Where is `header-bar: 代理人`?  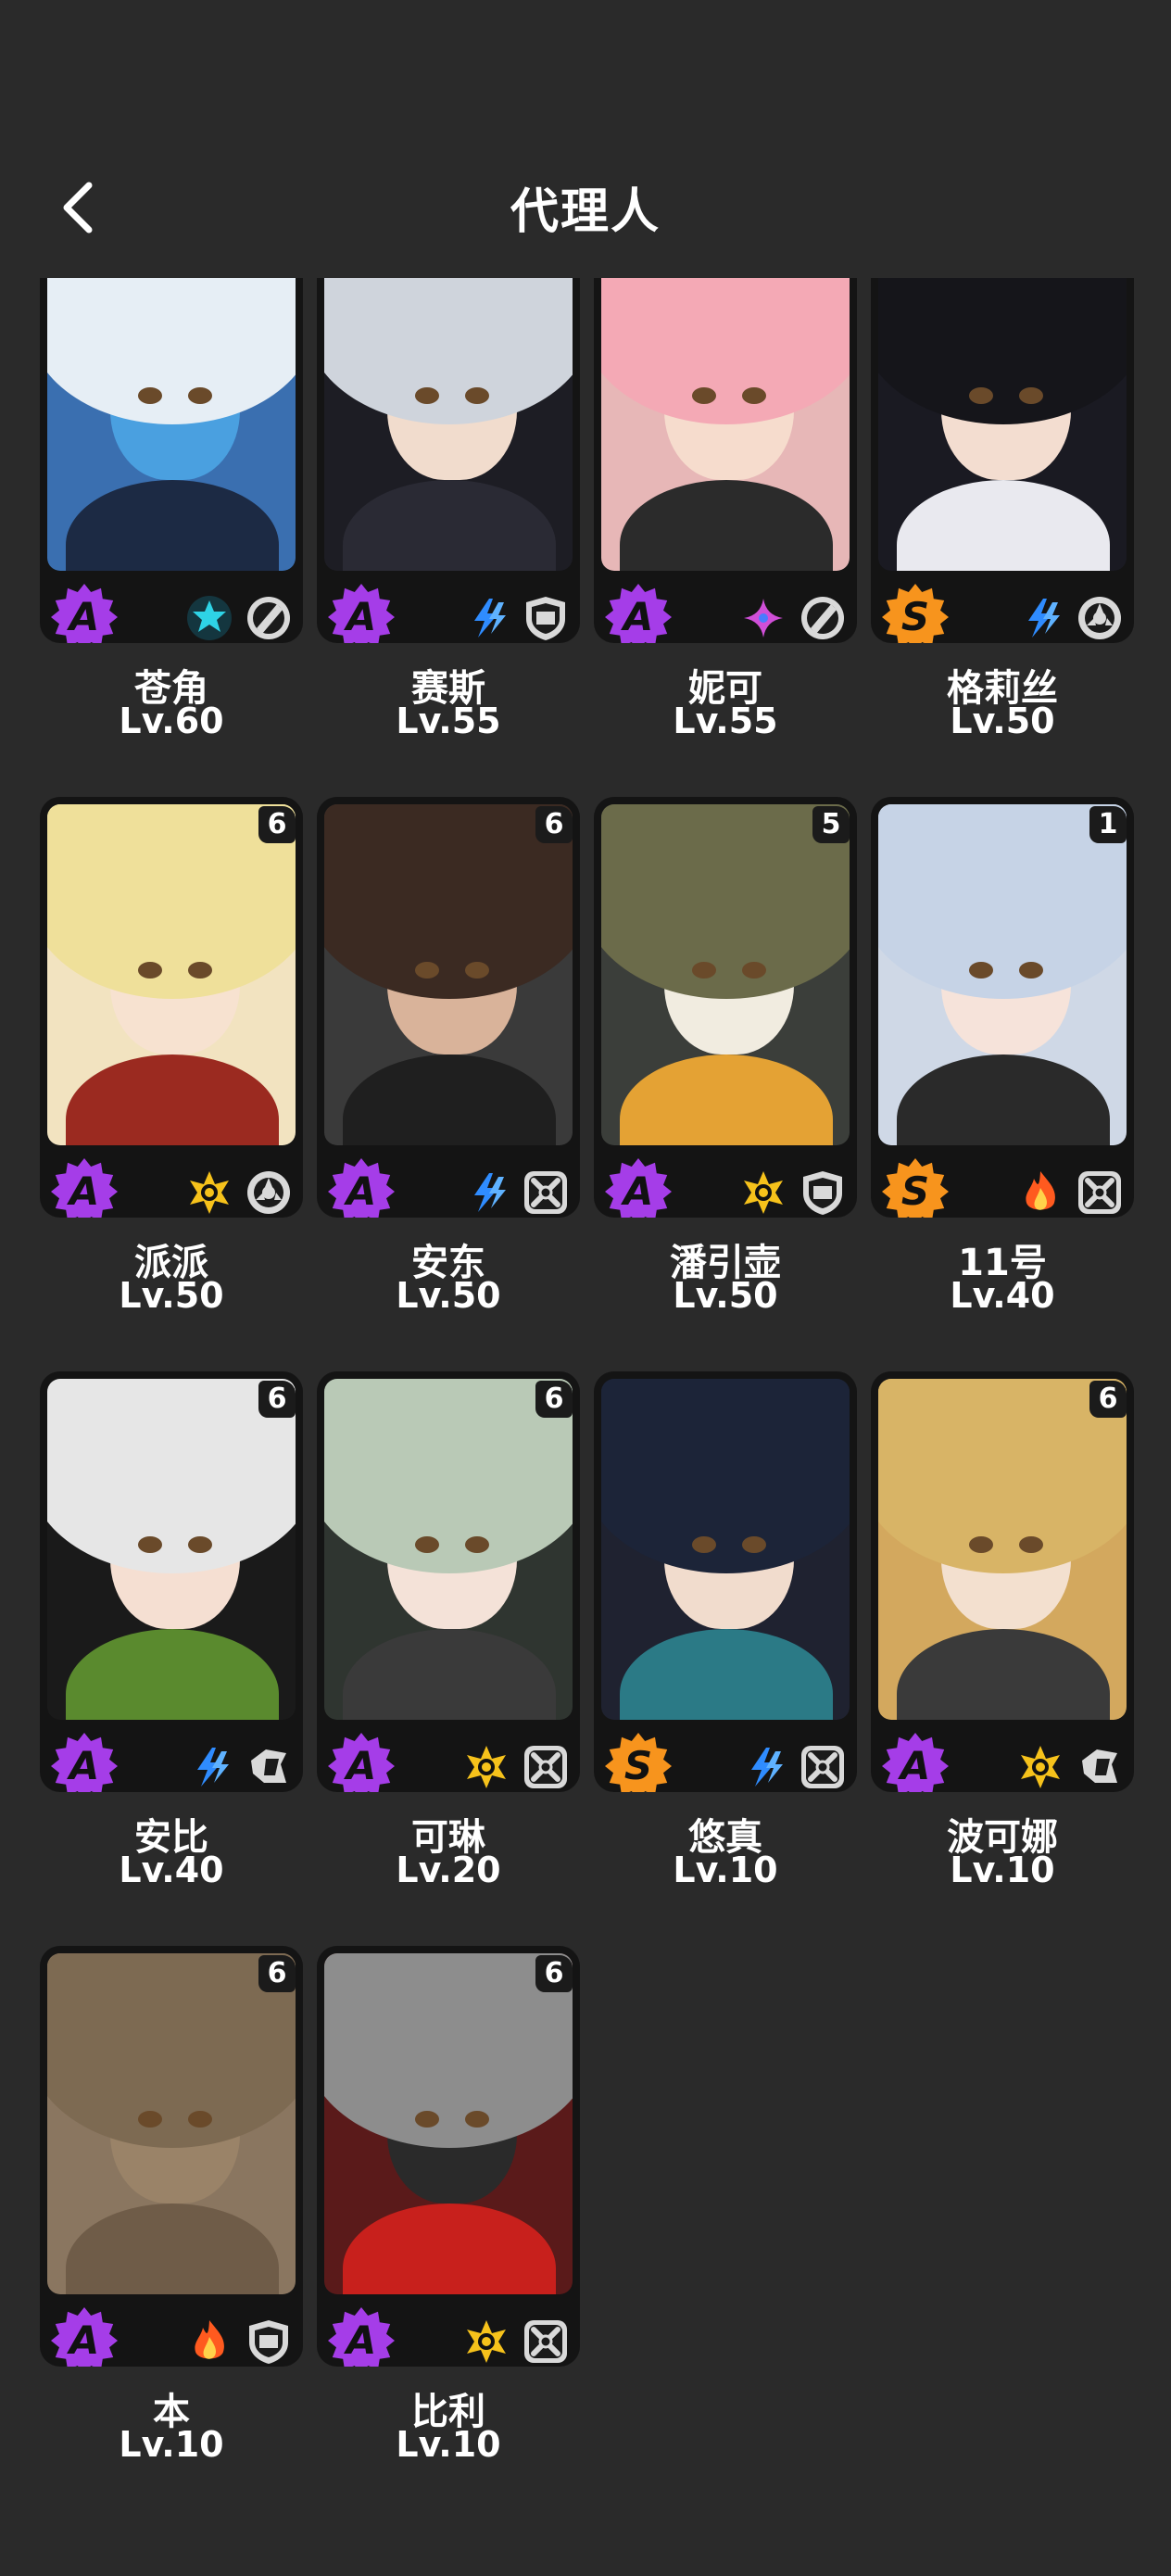
header-bar: 代理人 is located at coordinates (585, 139).